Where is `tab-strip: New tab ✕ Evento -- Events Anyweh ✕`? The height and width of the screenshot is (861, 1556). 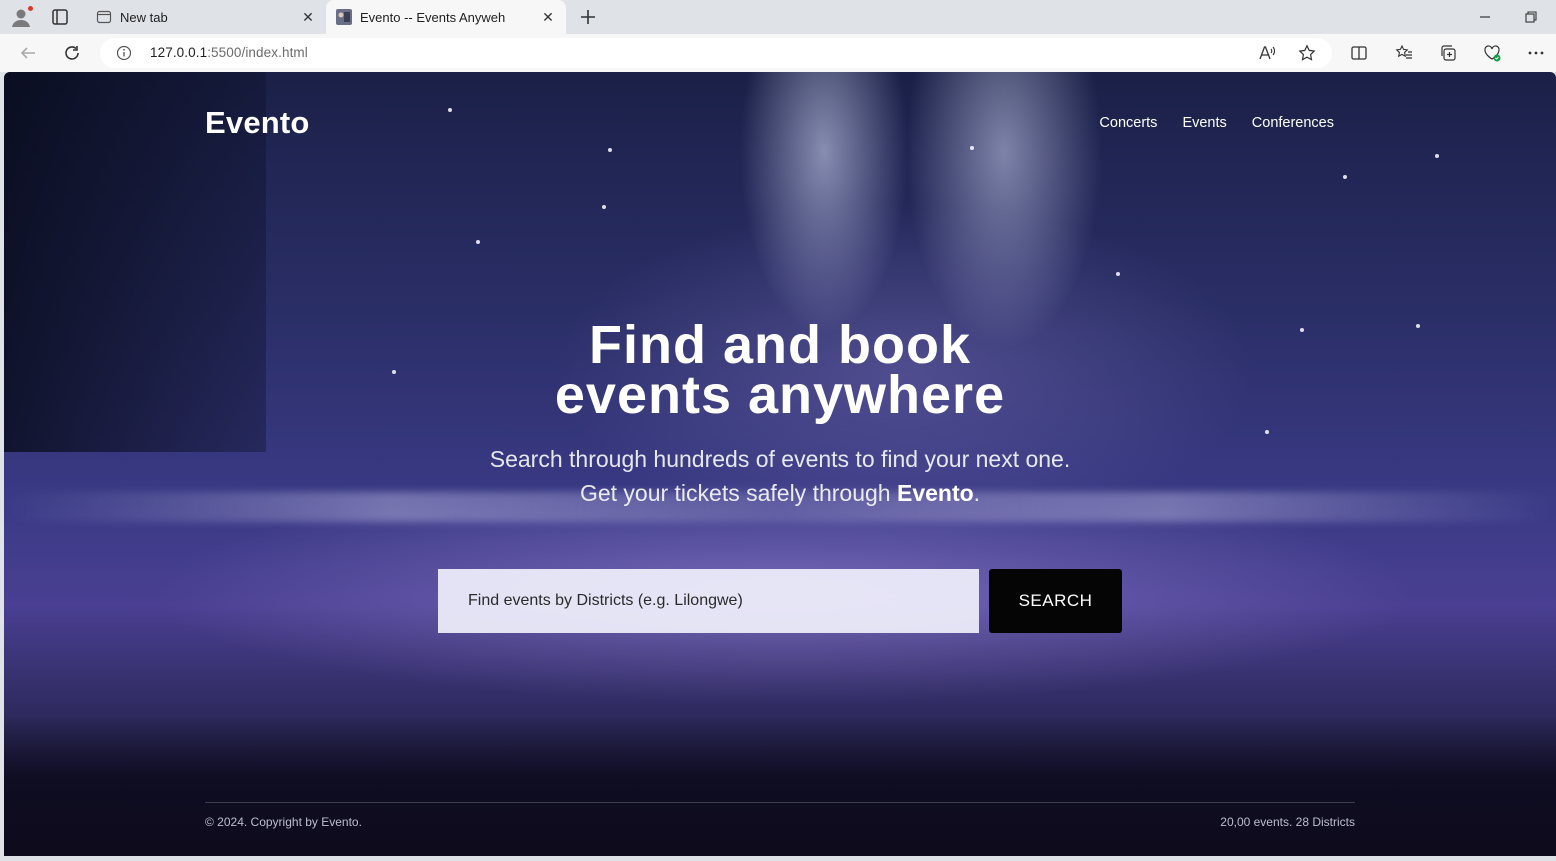 tab-strip: New tab ✕ Evento -- Events Anyweh ✕ is located at coordinates (778, 17).